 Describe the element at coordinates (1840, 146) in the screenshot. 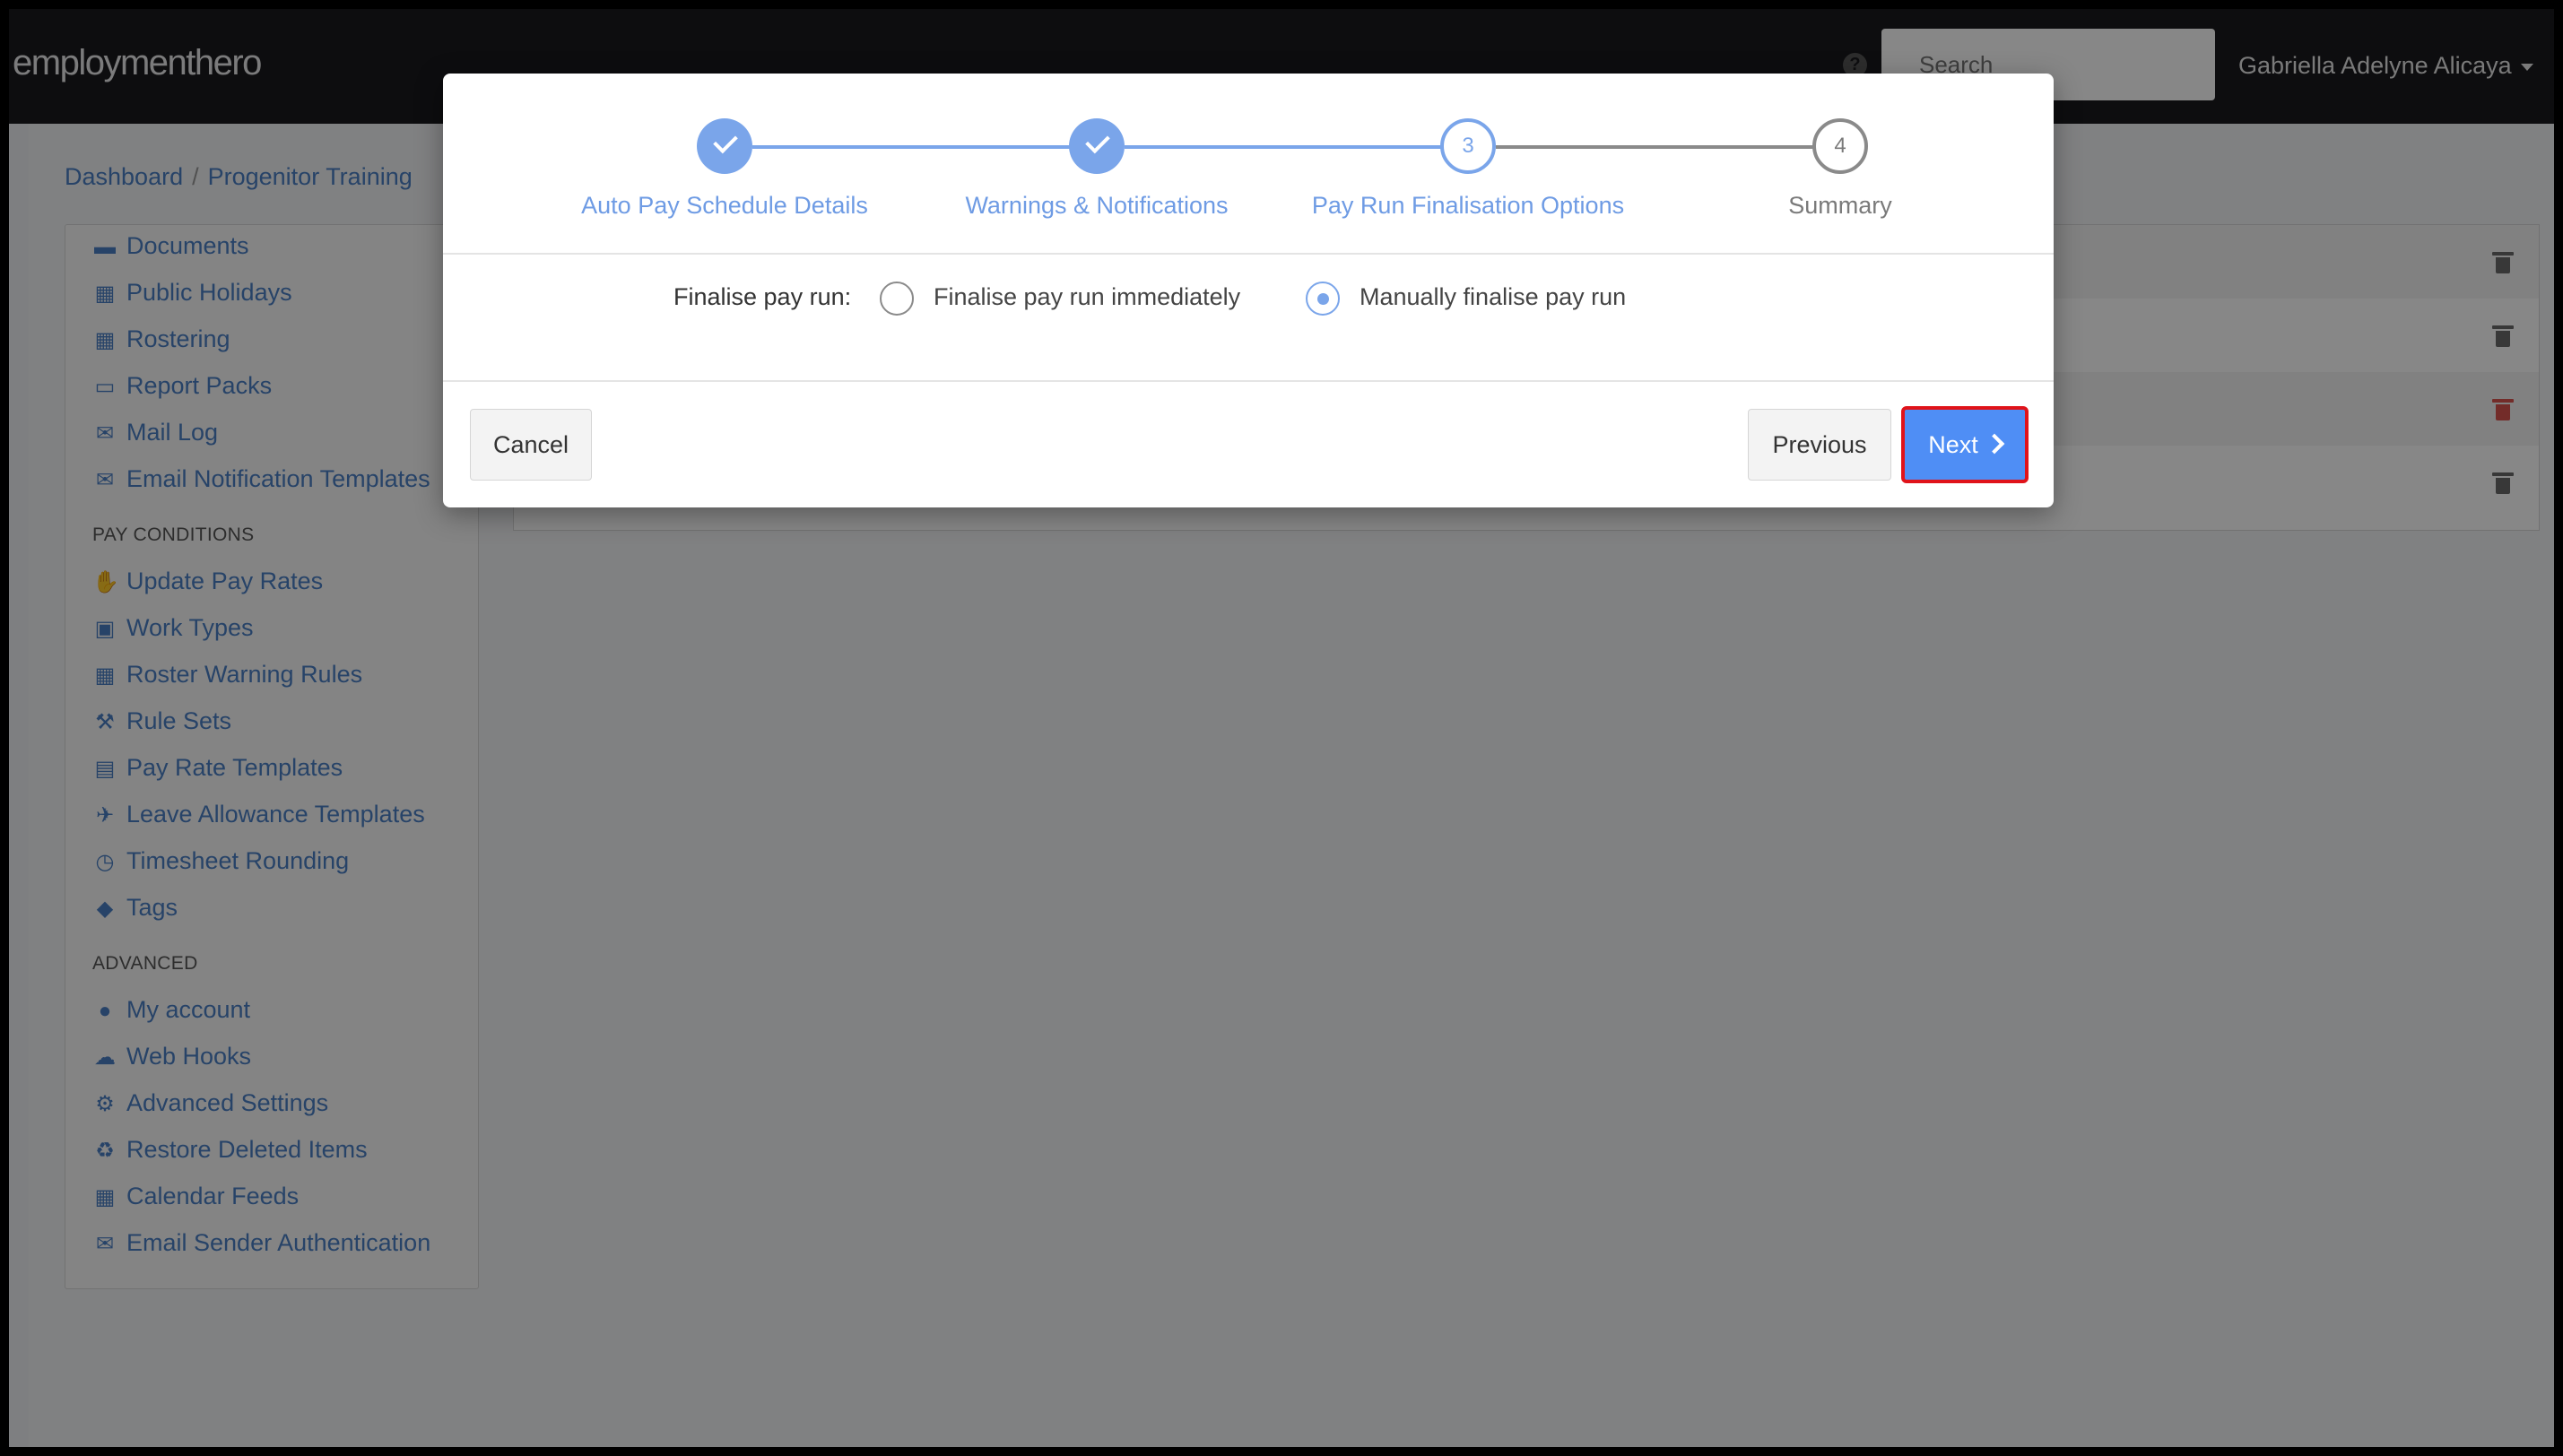

I see `step-4-indicator: 4` at that location.